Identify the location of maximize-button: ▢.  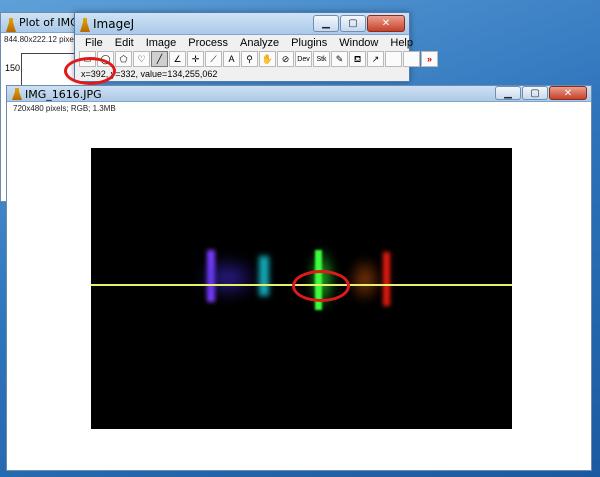
(353, 23).